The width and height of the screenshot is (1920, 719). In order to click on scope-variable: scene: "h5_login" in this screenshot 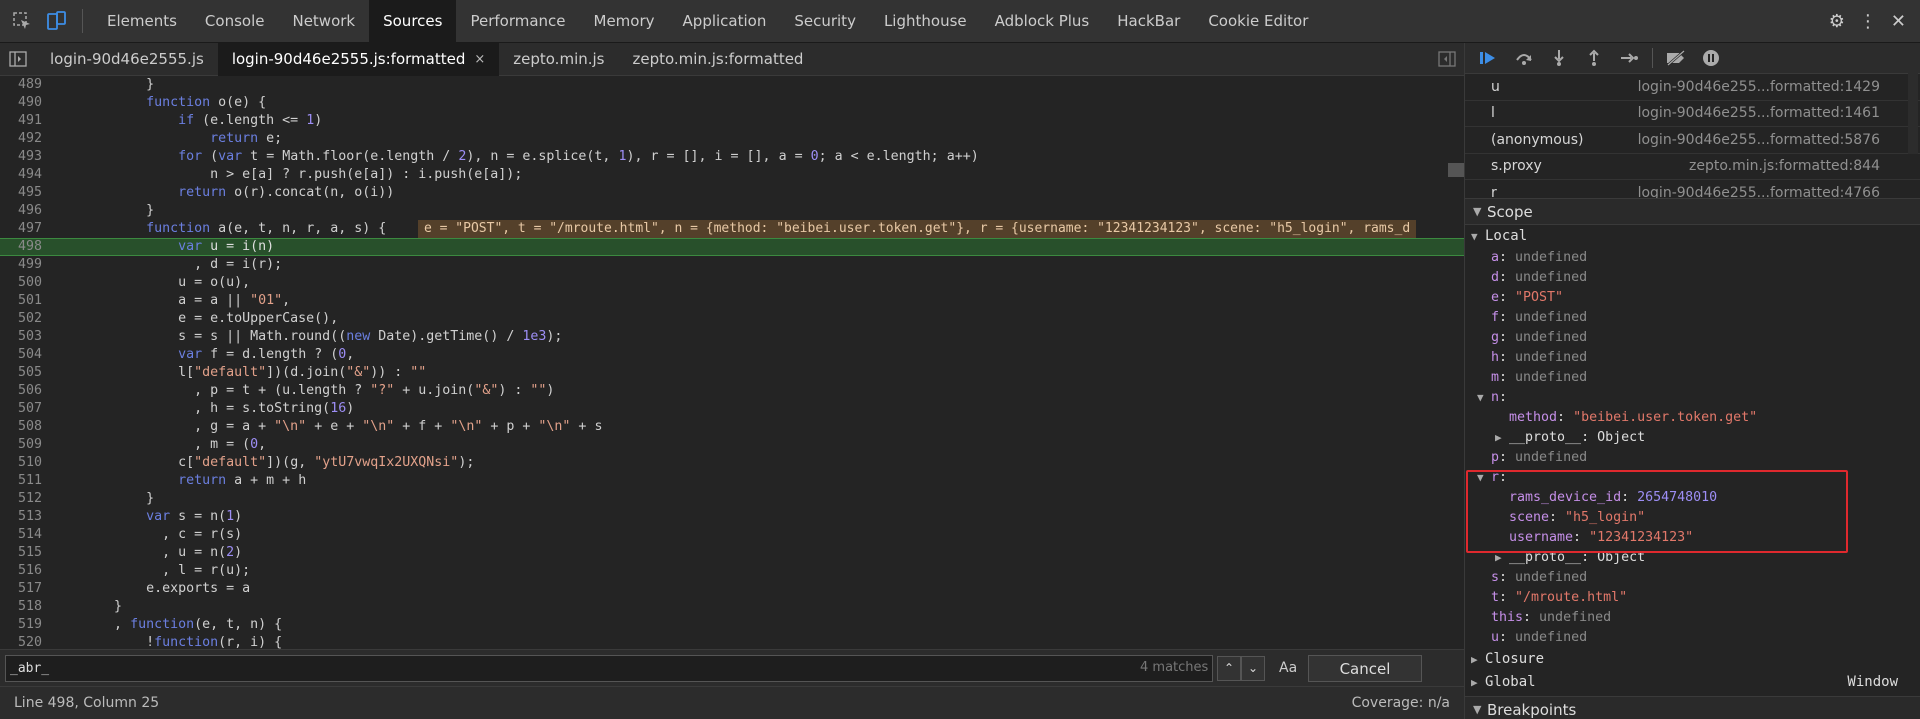, I will do `click(1692, 518)`.